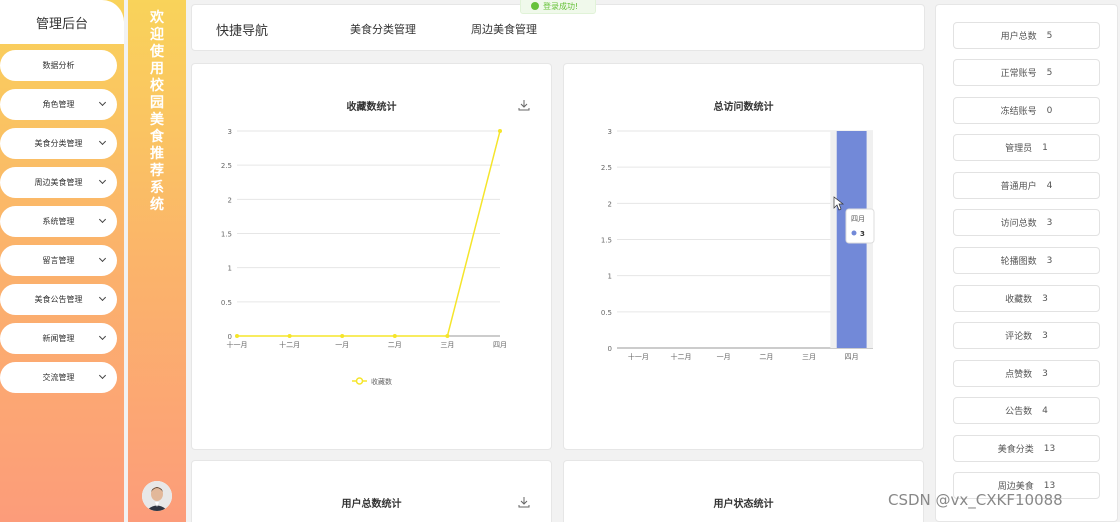  What do you see at coordinates (975, 500) in the screenshot?
I see `watermark: CSDN @vx_CXKF10088` at bounding box center [975, 500].